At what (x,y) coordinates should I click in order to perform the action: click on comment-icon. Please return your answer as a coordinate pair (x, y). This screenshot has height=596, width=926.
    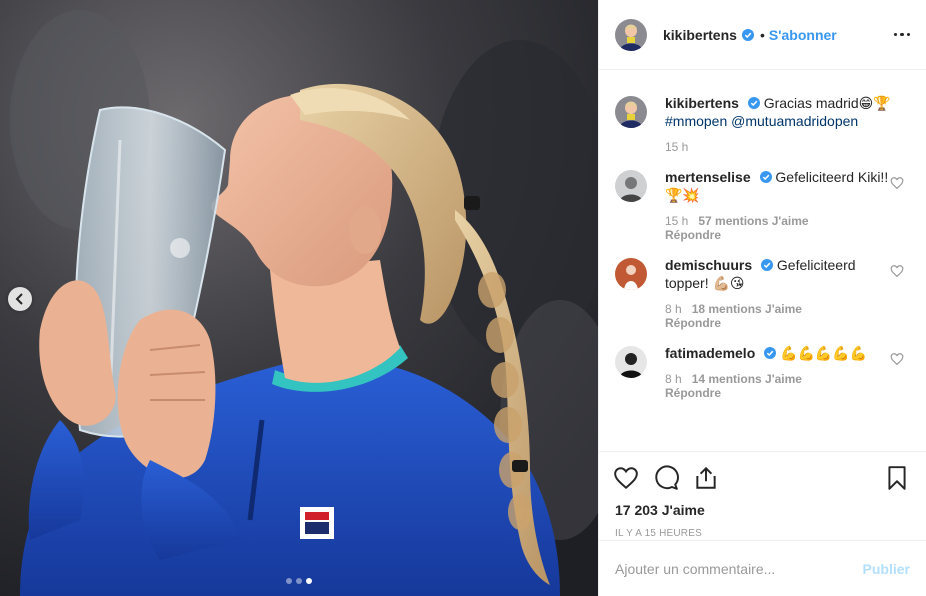
    Looking at the image, I should click on (666, 478).